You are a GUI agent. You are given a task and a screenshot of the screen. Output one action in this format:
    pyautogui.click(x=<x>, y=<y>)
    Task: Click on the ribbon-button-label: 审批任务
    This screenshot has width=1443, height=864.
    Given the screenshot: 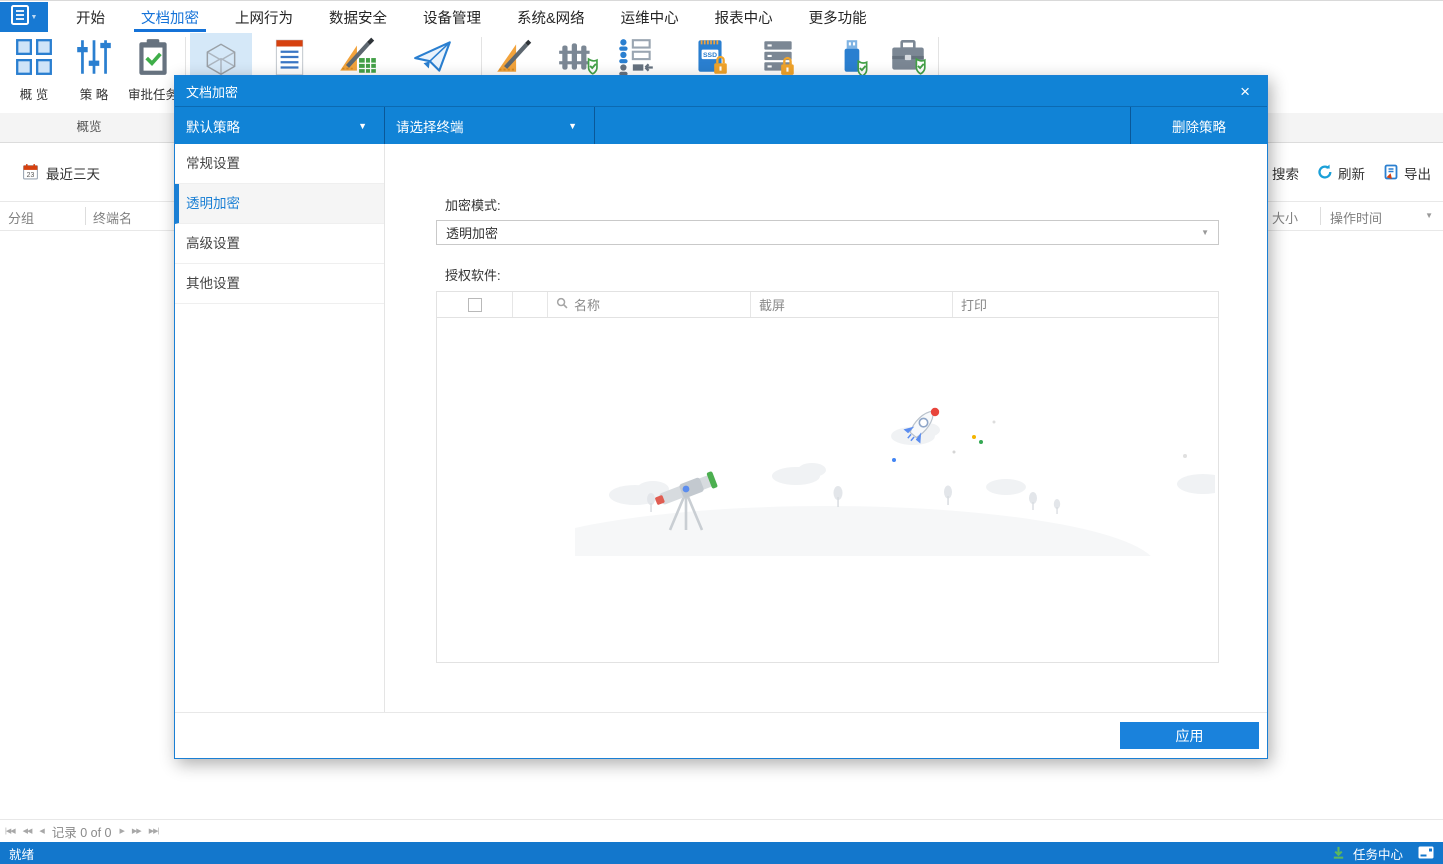 What is the action you would take?
    pyautogui.click(x=152, y=95)
    